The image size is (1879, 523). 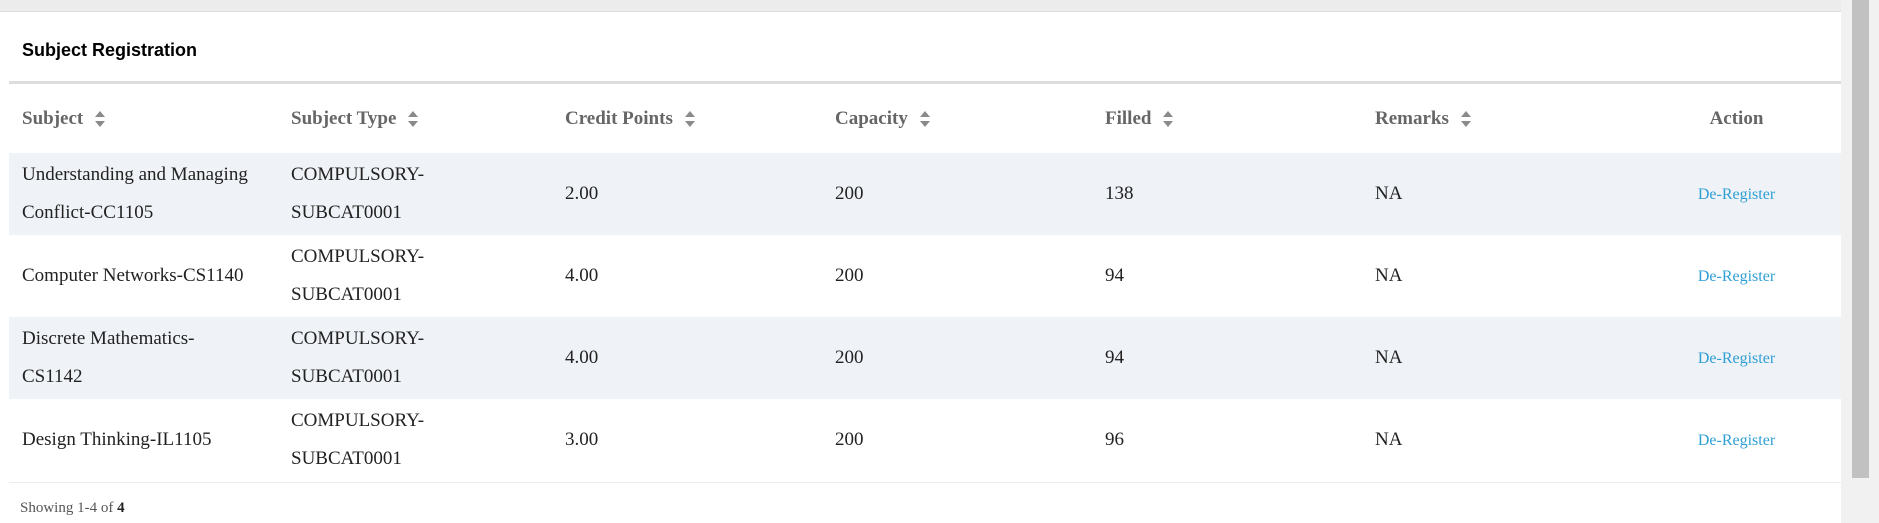 I want to click on pagination-summary: Showing 1-4 of 4, so click(x=72, y=508).